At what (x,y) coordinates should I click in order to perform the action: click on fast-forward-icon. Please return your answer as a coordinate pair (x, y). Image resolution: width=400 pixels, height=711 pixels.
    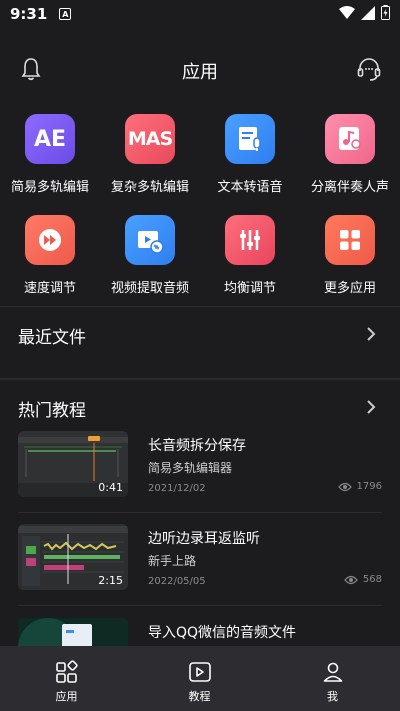
    Looking at the image, I should click on (50, 240).